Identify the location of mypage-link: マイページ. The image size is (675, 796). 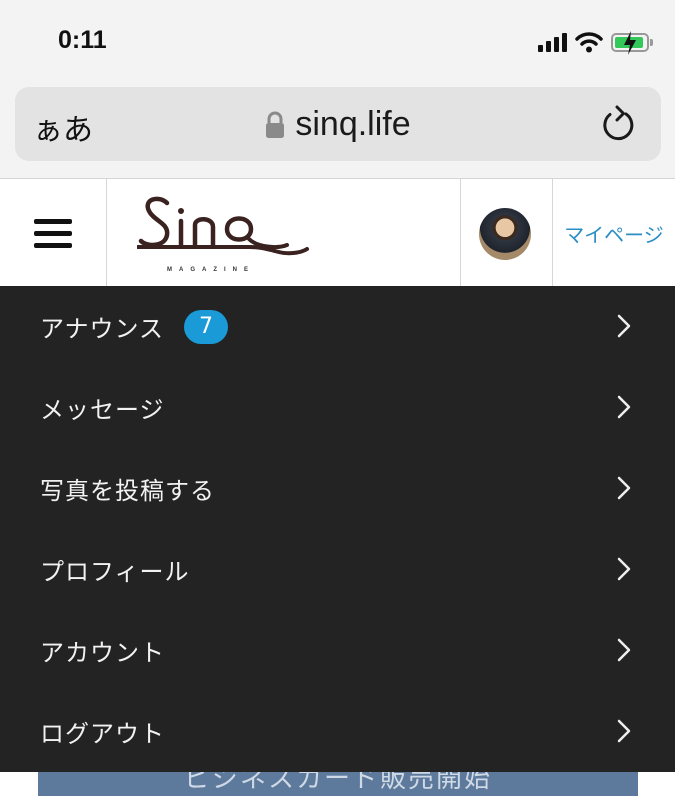
(614, 233).